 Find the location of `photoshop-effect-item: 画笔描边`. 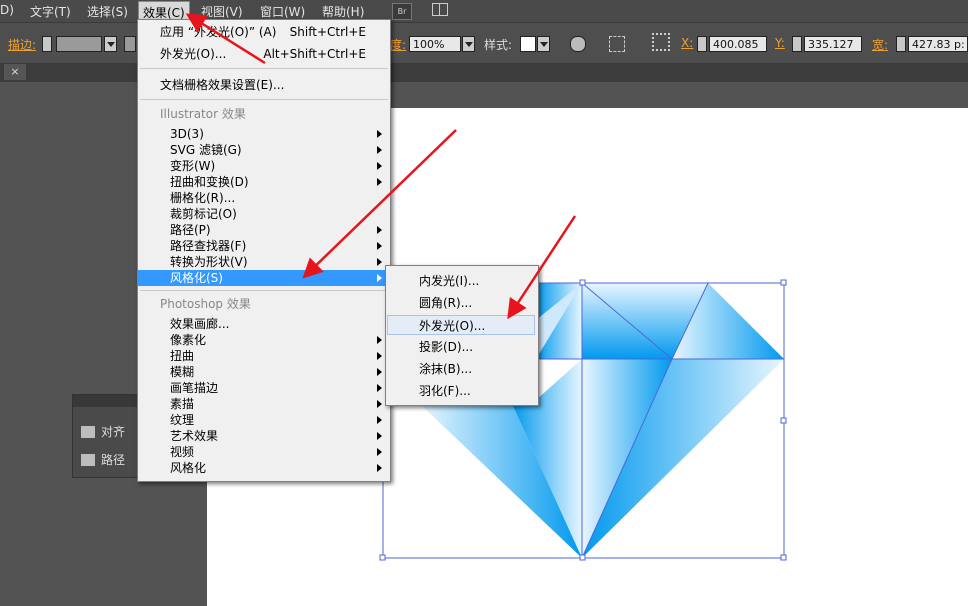

photoshop-effect-item: 画笔描边 is located at coordinates (264, 388).